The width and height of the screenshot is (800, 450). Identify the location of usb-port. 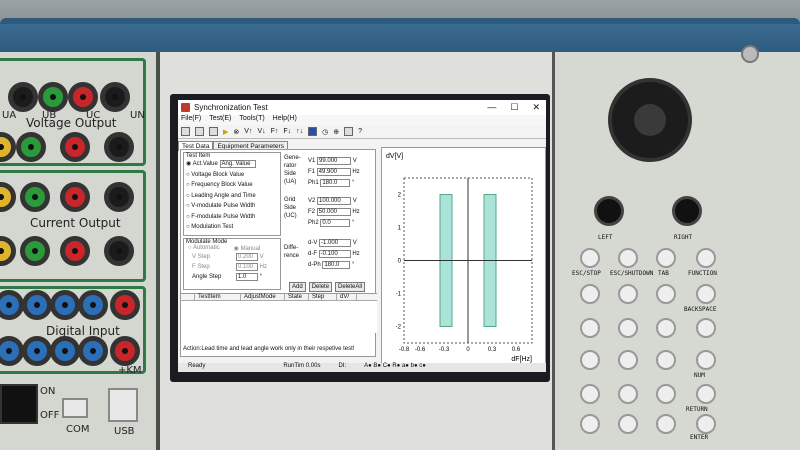
(123, 405).